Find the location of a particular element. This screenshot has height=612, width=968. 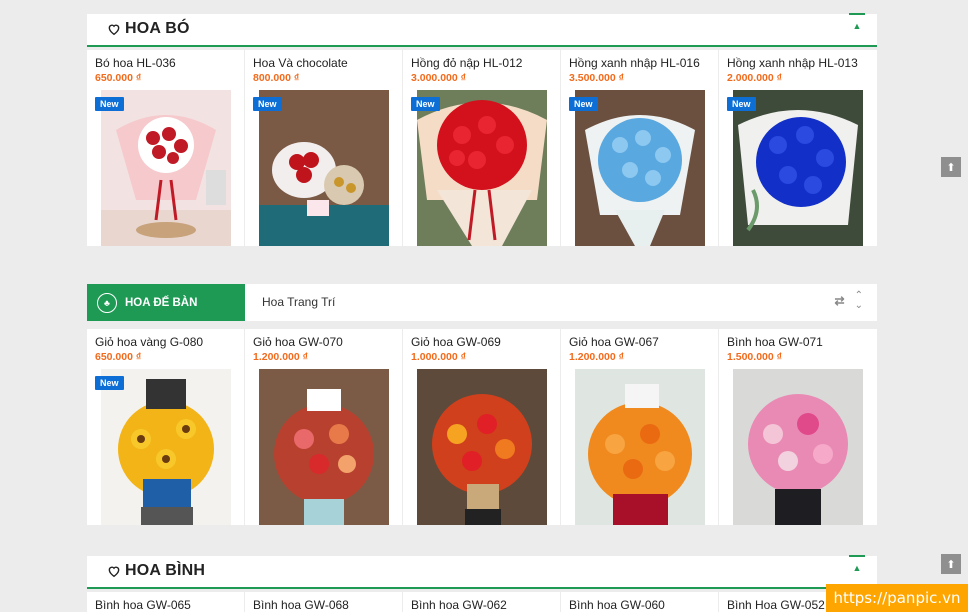

product-card: Hồng xanh nhập HL-013 2.000.000 ₫ New is located at coordinates (798, 148).